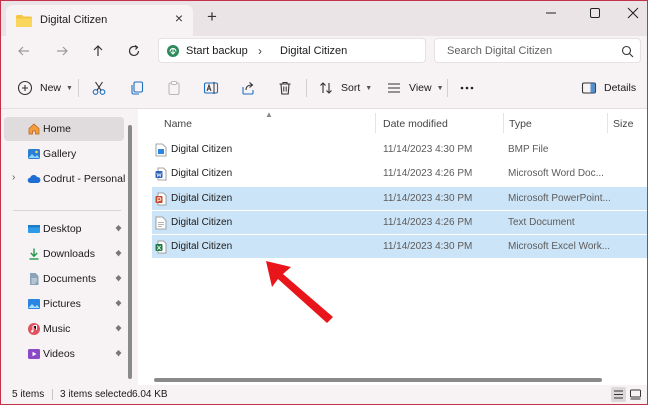 The height and width of the screenshot is (405, 648). Describe the element at coordinates (130, 252) in the screenshot. I see `sidebar-scrollbar` at that location.